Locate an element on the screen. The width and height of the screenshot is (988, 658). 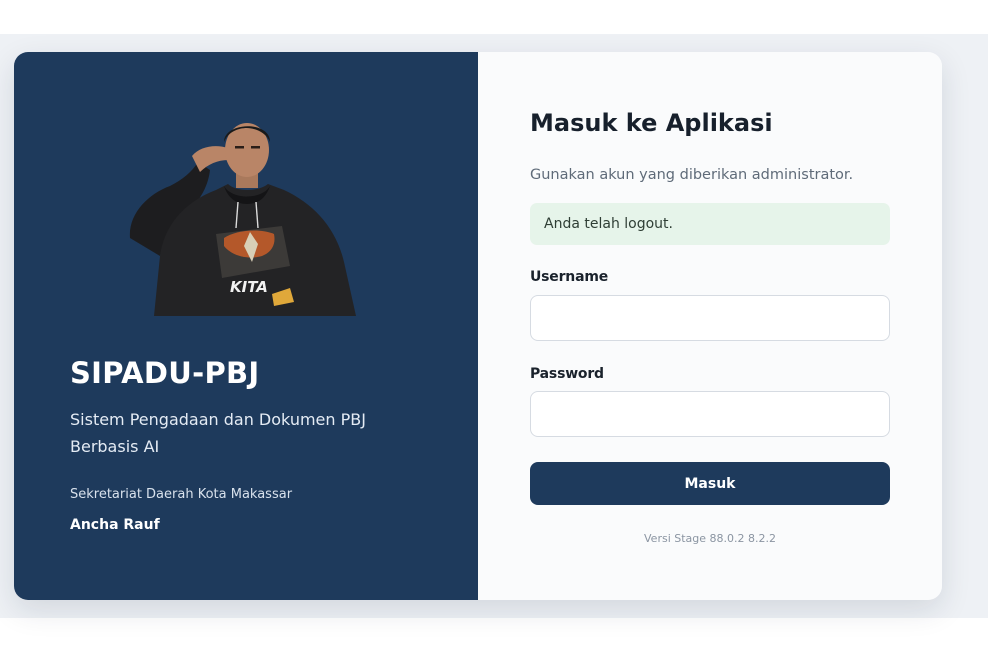
username-input is located at coordinates (710, 318).